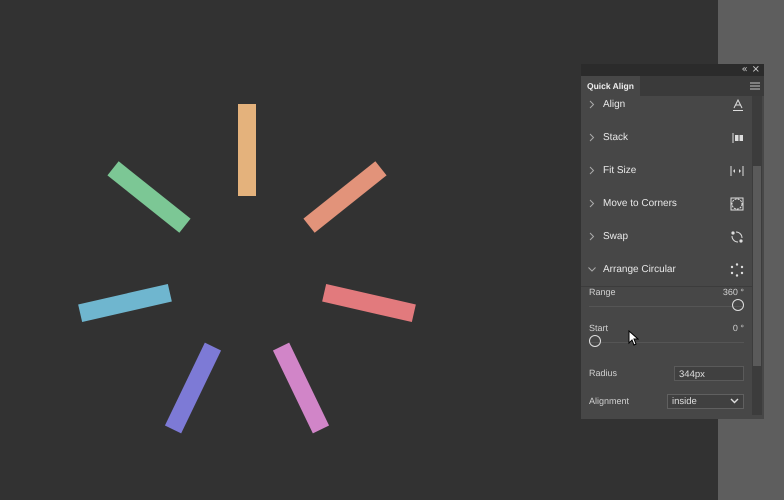 Image resolution: width=784 pixels, height=500 pixels. What do you see at coordinates (666, 137) in the screenshot?
I see `section-header: Stack` at bounding box center [666, 137].